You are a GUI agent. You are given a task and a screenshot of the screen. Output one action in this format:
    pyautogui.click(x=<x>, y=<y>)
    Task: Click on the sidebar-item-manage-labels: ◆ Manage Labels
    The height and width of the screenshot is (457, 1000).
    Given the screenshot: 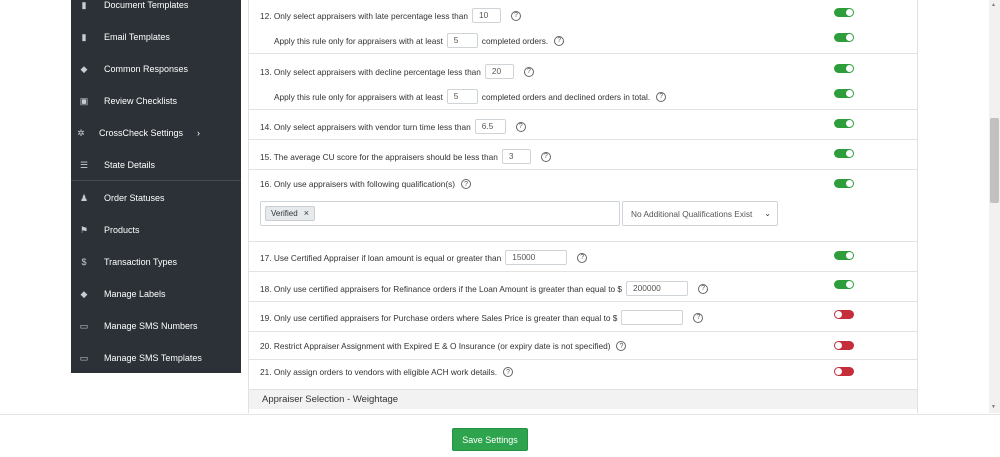 What is the action you would take?
    pyautogui.click(x=156, y=294)
    